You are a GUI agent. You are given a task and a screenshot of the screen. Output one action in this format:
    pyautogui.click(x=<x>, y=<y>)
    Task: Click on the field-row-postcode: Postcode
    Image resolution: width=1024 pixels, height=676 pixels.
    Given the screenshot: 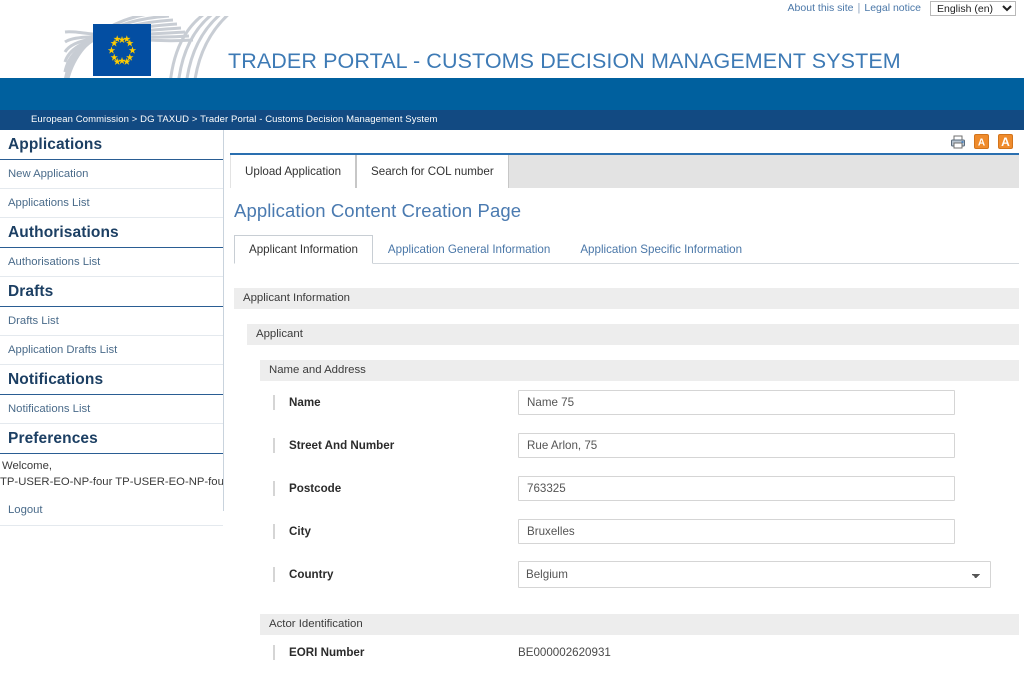 What is the action you would take?
    pyautogui.click(x=639, y=488)
    